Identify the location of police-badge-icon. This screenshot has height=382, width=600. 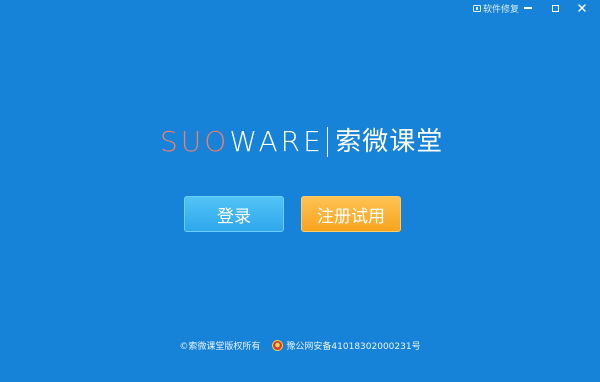
(278, 345).